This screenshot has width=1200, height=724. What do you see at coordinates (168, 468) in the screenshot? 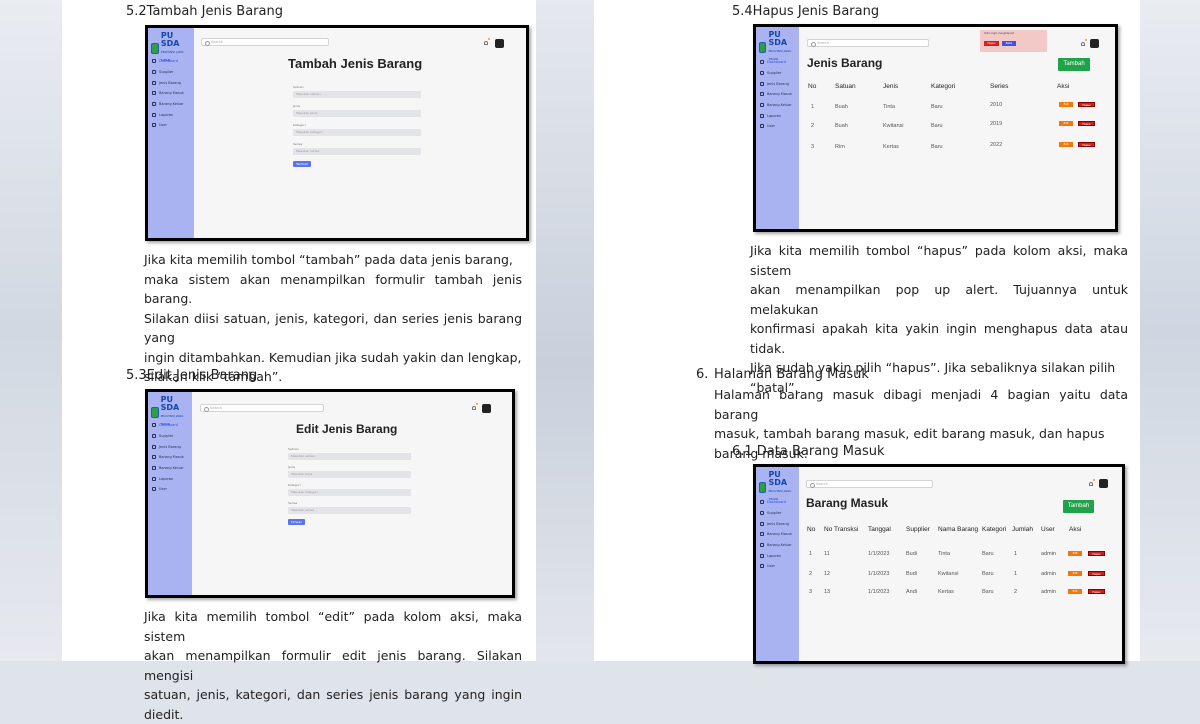
I see `menu-item-barang-keluar: Barang Keluar` at bounding box center [168, 468].